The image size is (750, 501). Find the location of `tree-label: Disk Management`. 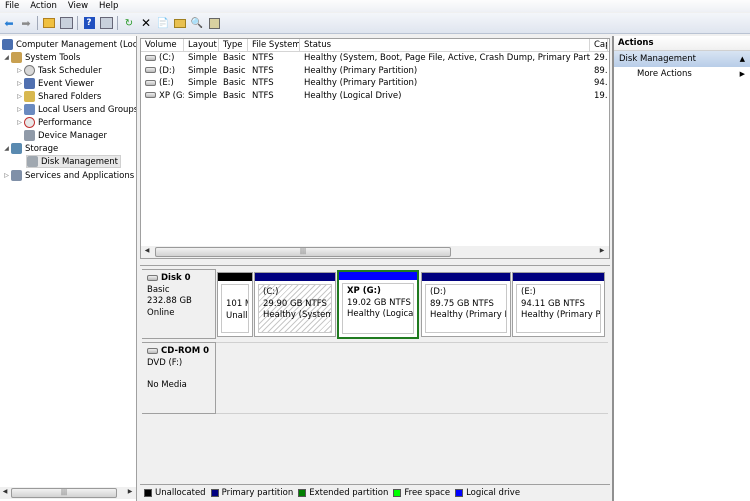

tree-label: Disk Management is located at coordinates (79, 161).